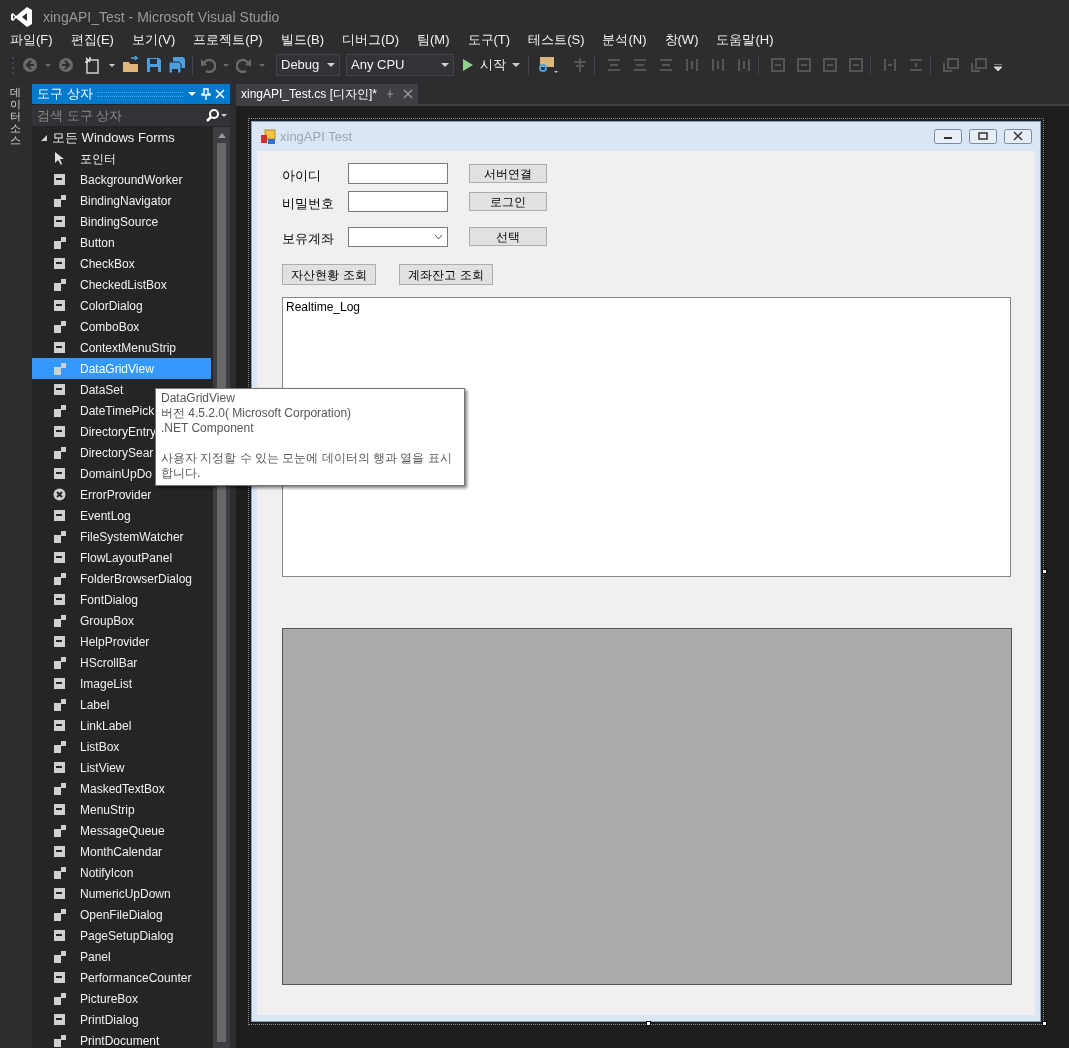 The width and height of the screenshot is (1069, 1048). I want to click on send-to-back-icon, so click(979, 65).